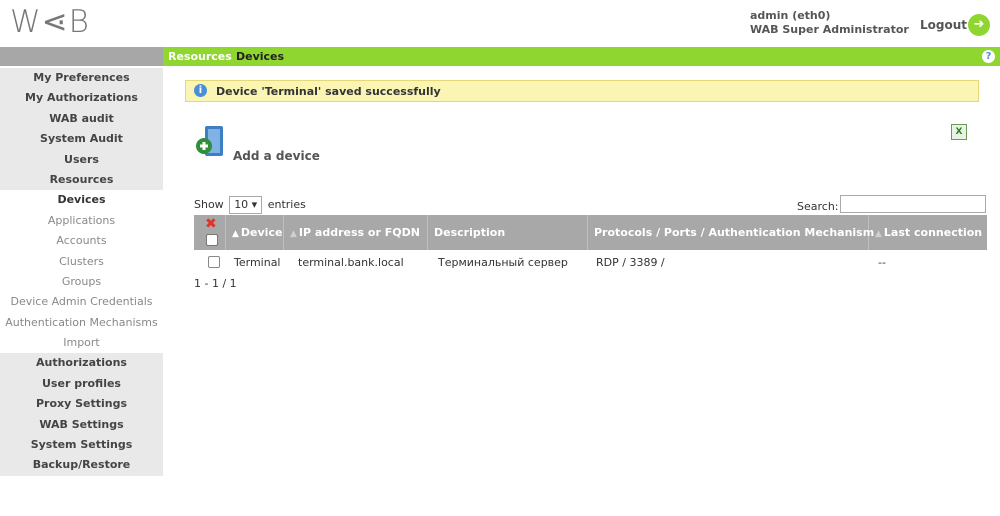 This screenshot has height=516, width=1000. Describe the element at coordinates (81, 200) in the screenshot. I see `sidebar-item-devices: Devices` at that location.